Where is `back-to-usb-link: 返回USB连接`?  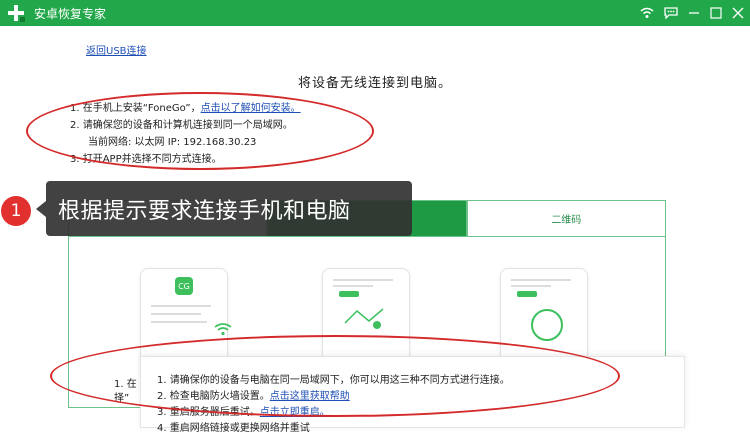 back-to-usb-link: 返回USB连接 is located at coordinates (116, 49).